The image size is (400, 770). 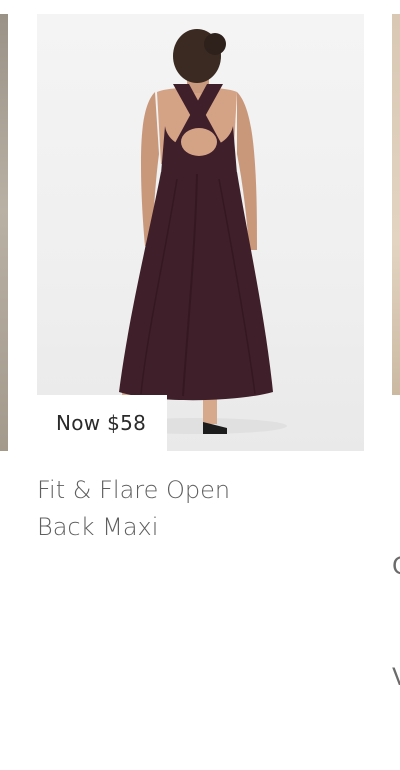 What do you see at coordinates (396, 566) in the screenshot?
I see `next-product-title-line-1: C` at bounding box center [396, 566].